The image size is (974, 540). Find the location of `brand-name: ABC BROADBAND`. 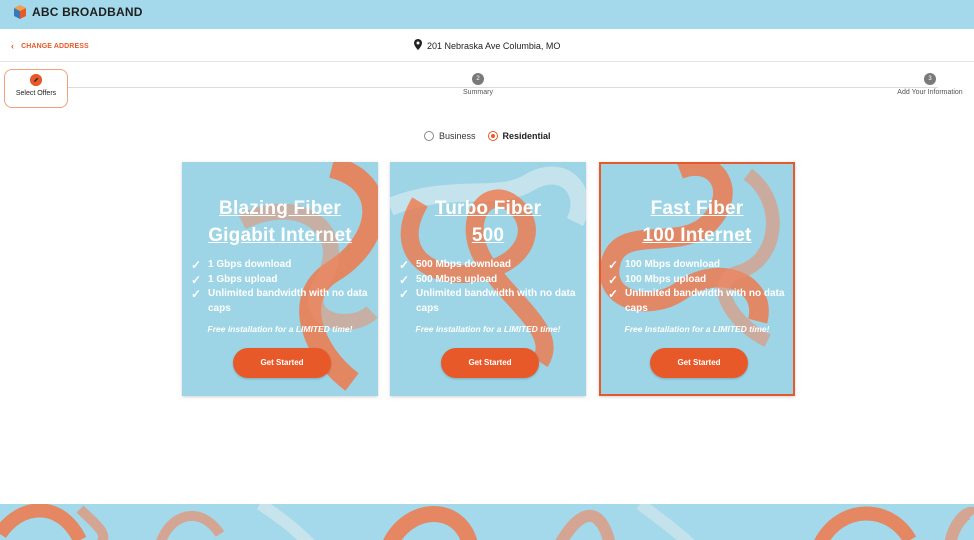

brand-name: ABC BROADBAND is located at coordinates (87, 12).